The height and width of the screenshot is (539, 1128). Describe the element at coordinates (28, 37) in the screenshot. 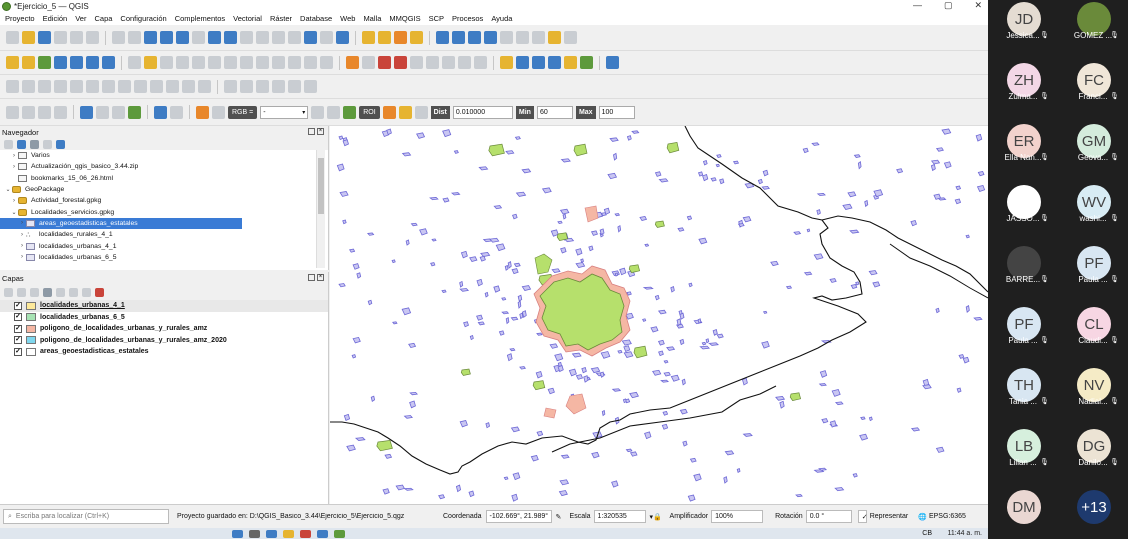

I see `open-project-icon` at that location.